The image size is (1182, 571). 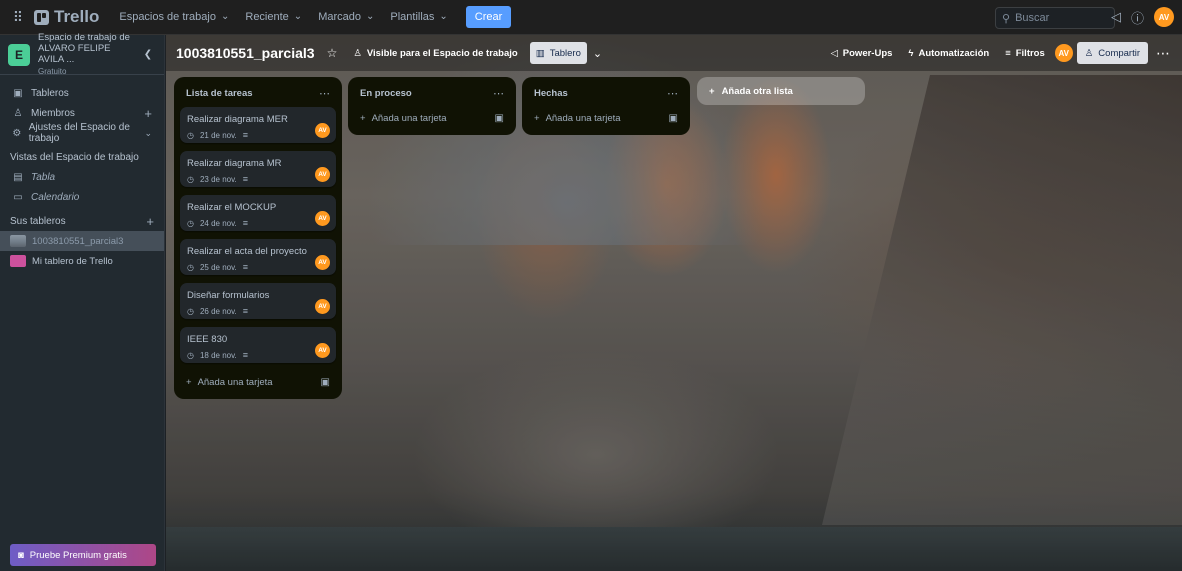 I want to click on card-title: Diseñar formularios, so click(x=228, y=295).